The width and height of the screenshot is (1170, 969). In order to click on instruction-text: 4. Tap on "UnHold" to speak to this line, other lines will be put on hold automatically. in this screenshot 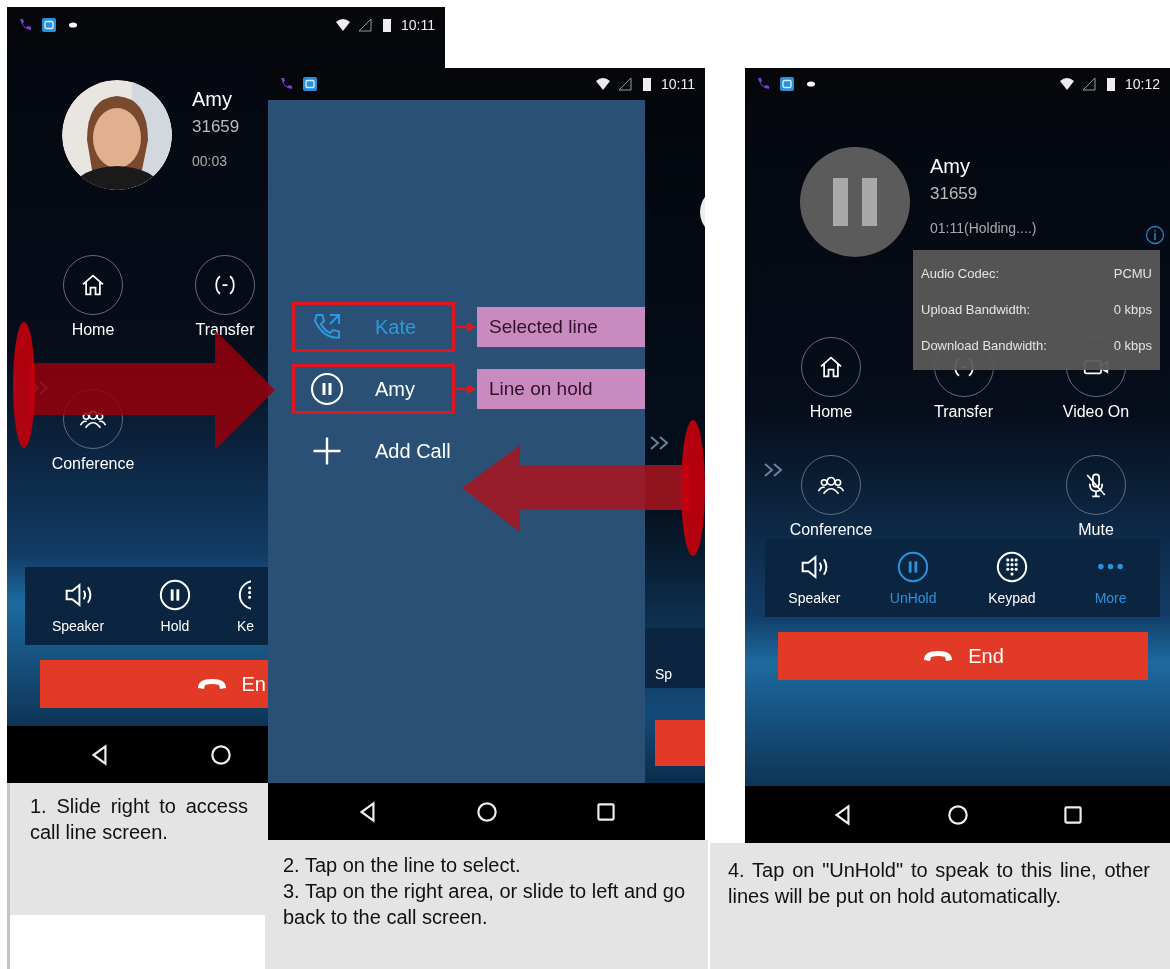, I will do `click(939, 883)`.